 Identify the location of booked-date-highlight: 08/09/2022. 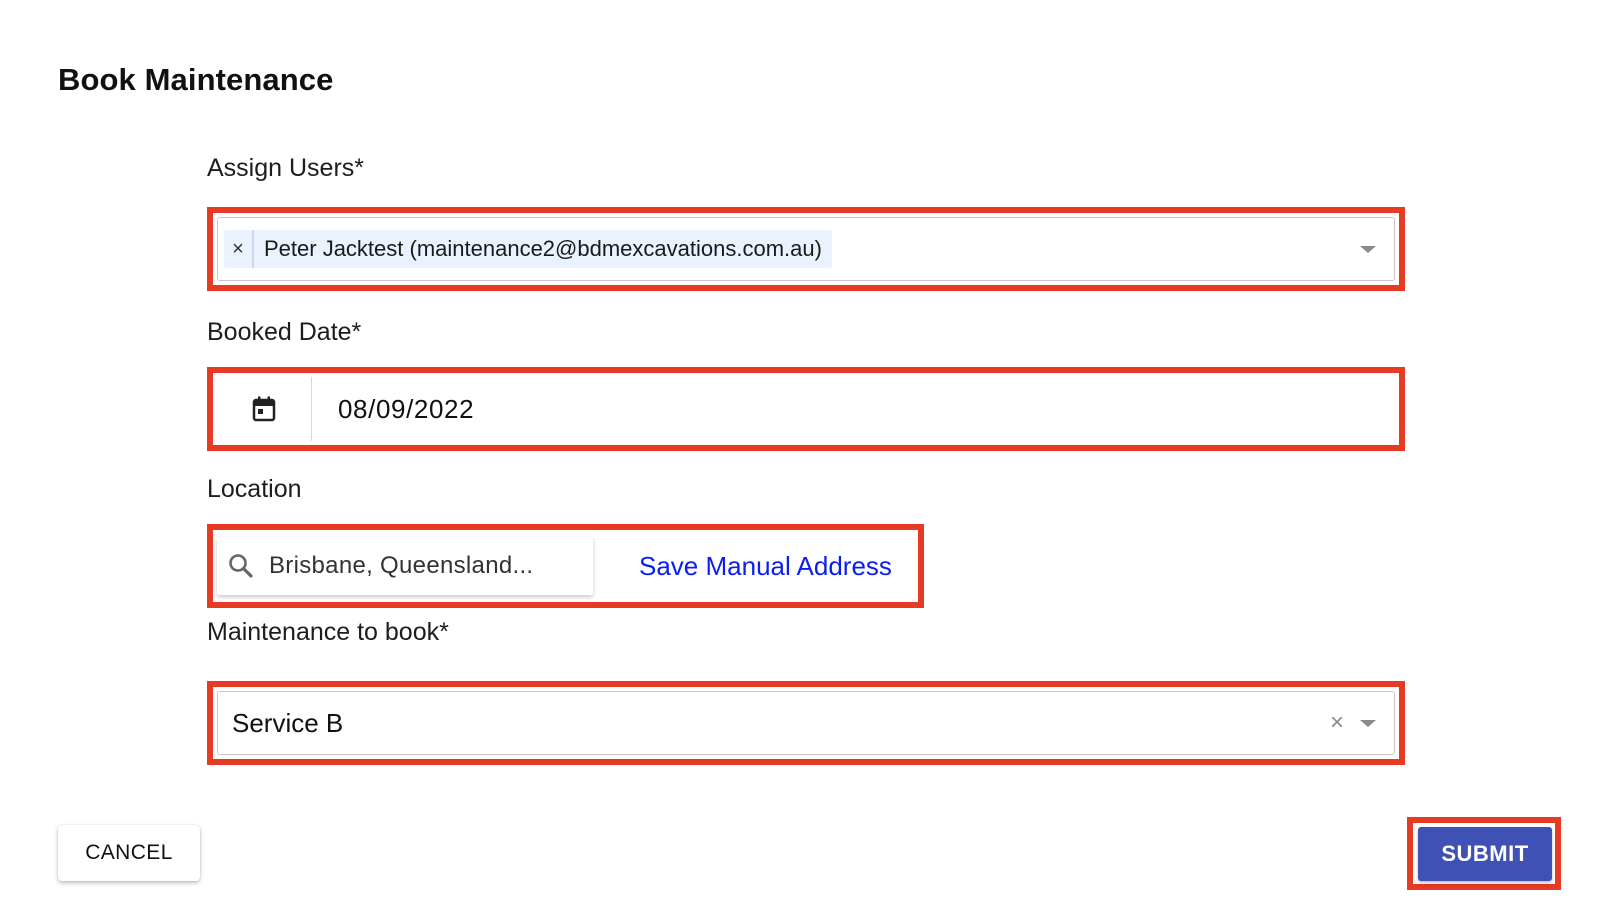
(806, 409).